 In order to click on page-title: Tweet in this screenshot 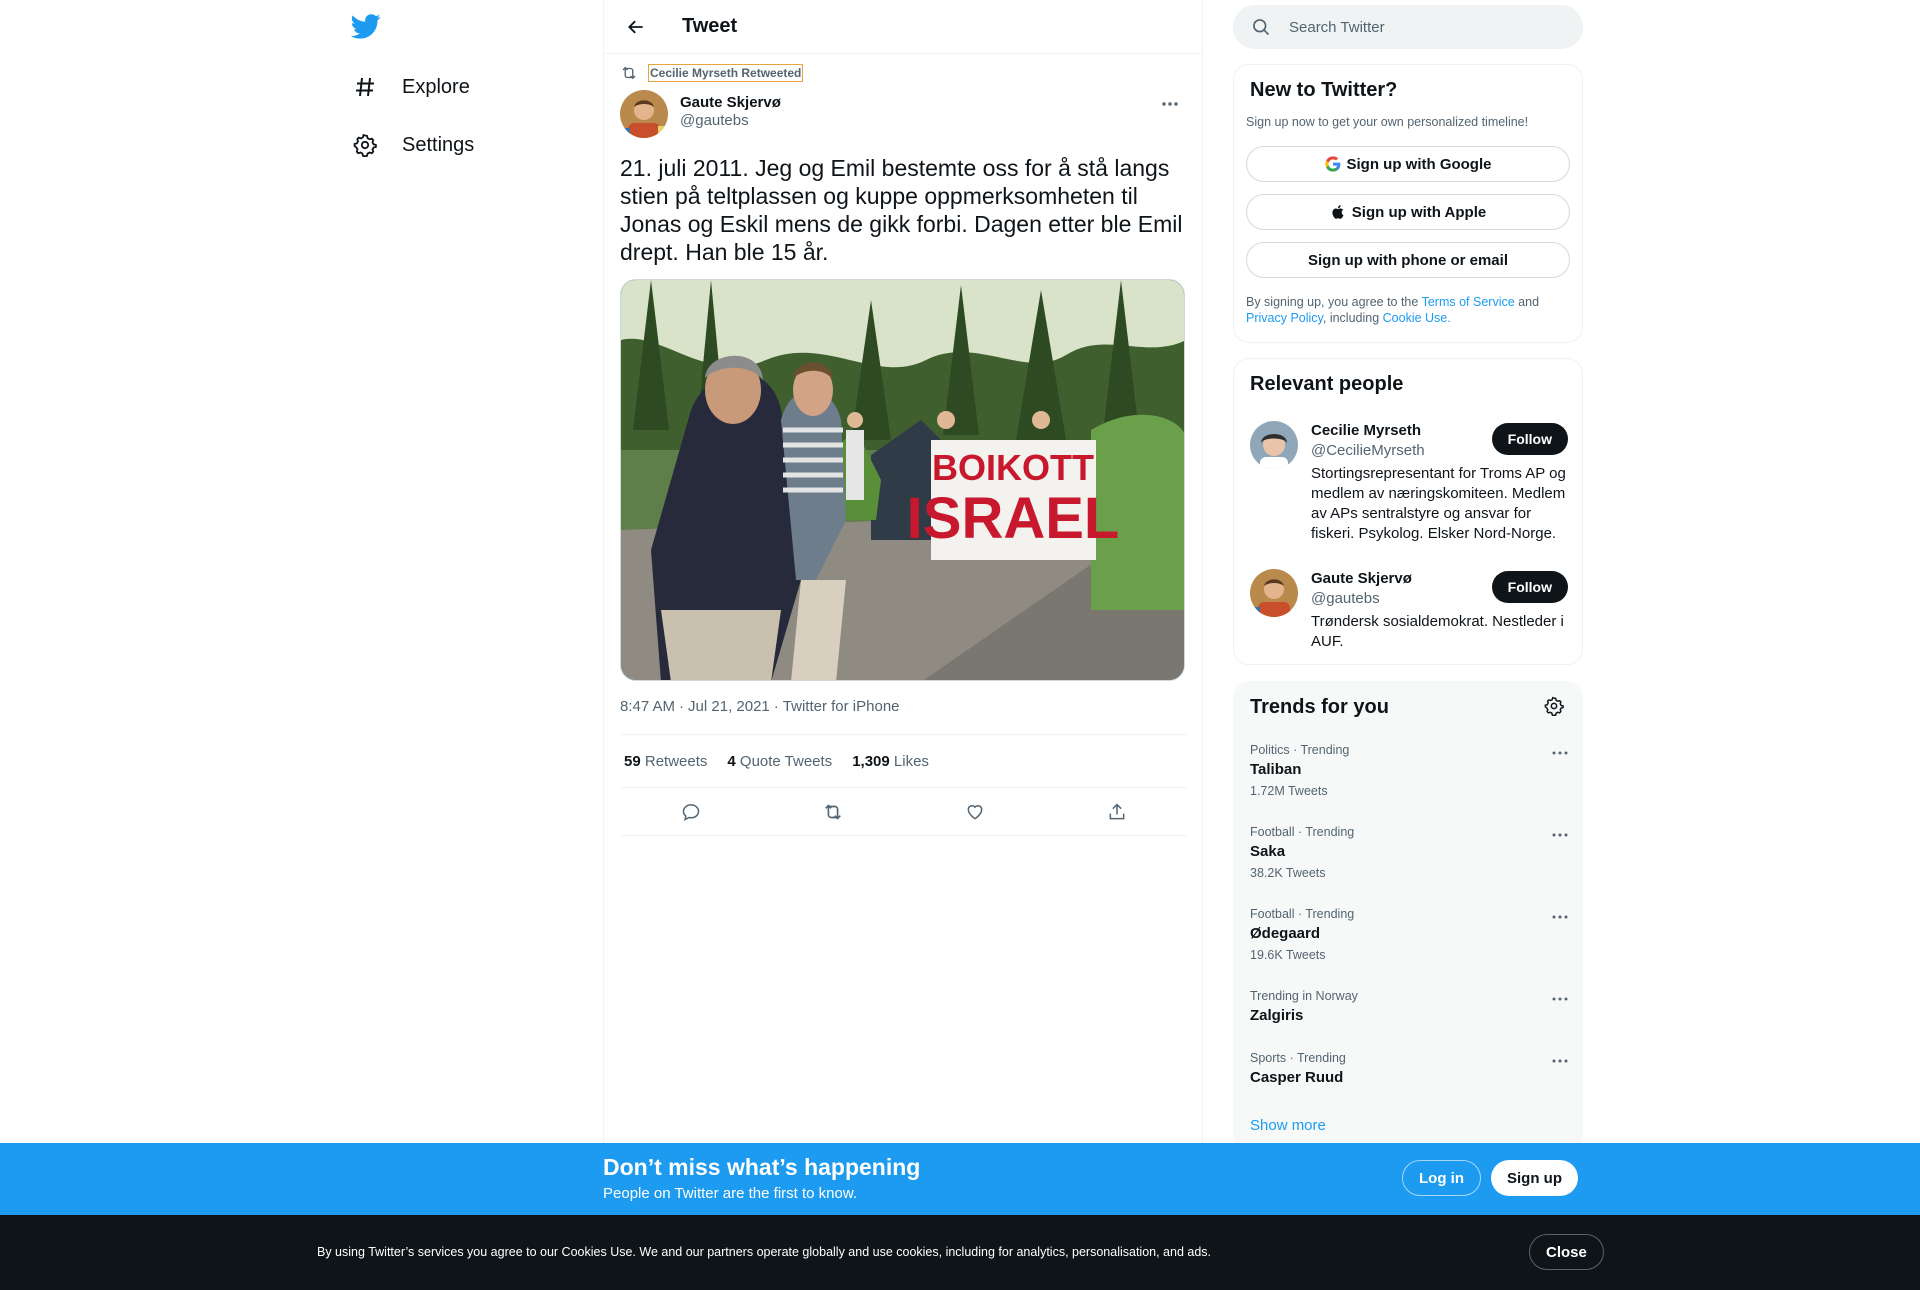, I will do `click(710, 26)`.